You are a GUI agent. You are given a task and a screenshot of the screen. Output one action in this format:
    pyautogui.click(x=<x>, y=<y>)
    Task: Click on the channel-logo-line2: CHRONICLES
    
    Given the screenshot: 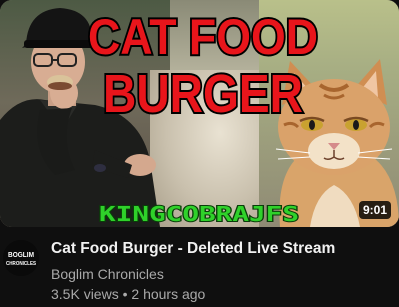 What is the action you would take?
    pyautogui.click(x=21, y=264)
    